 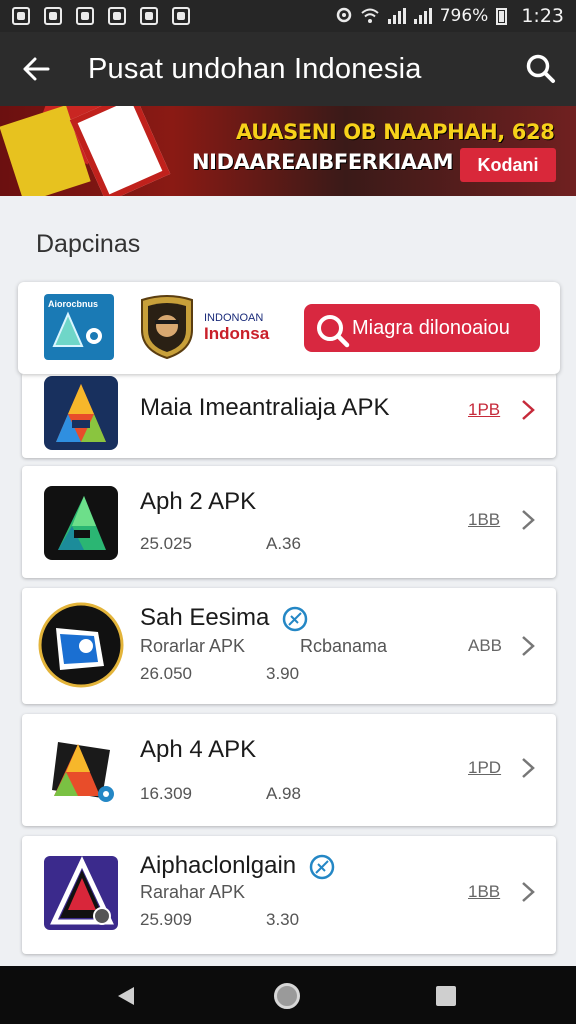 What do you see at coordinates (323, 162) in the screenshot?
I see `banner-subheadline: NIDAAREAIBFERKIAAM` at bounding box center [323, 162].